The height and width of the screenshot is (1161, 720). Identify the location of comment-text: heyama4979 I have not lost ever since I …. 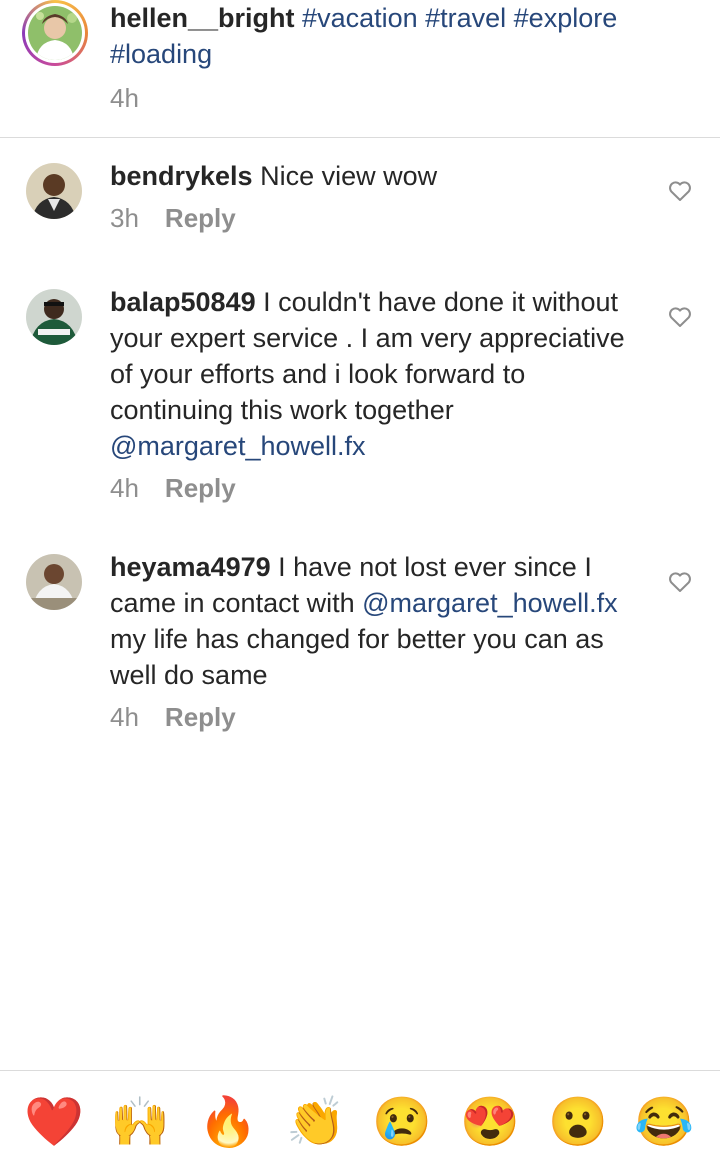
(380, 621).